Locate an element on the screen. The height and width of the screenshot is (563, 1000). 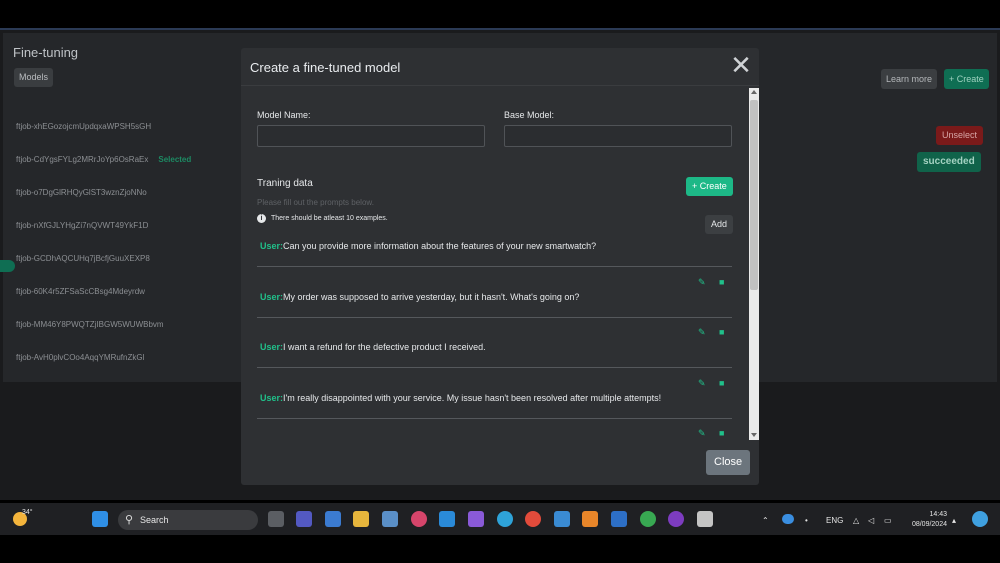
search-label: Search is located at coordinates (154, 520).